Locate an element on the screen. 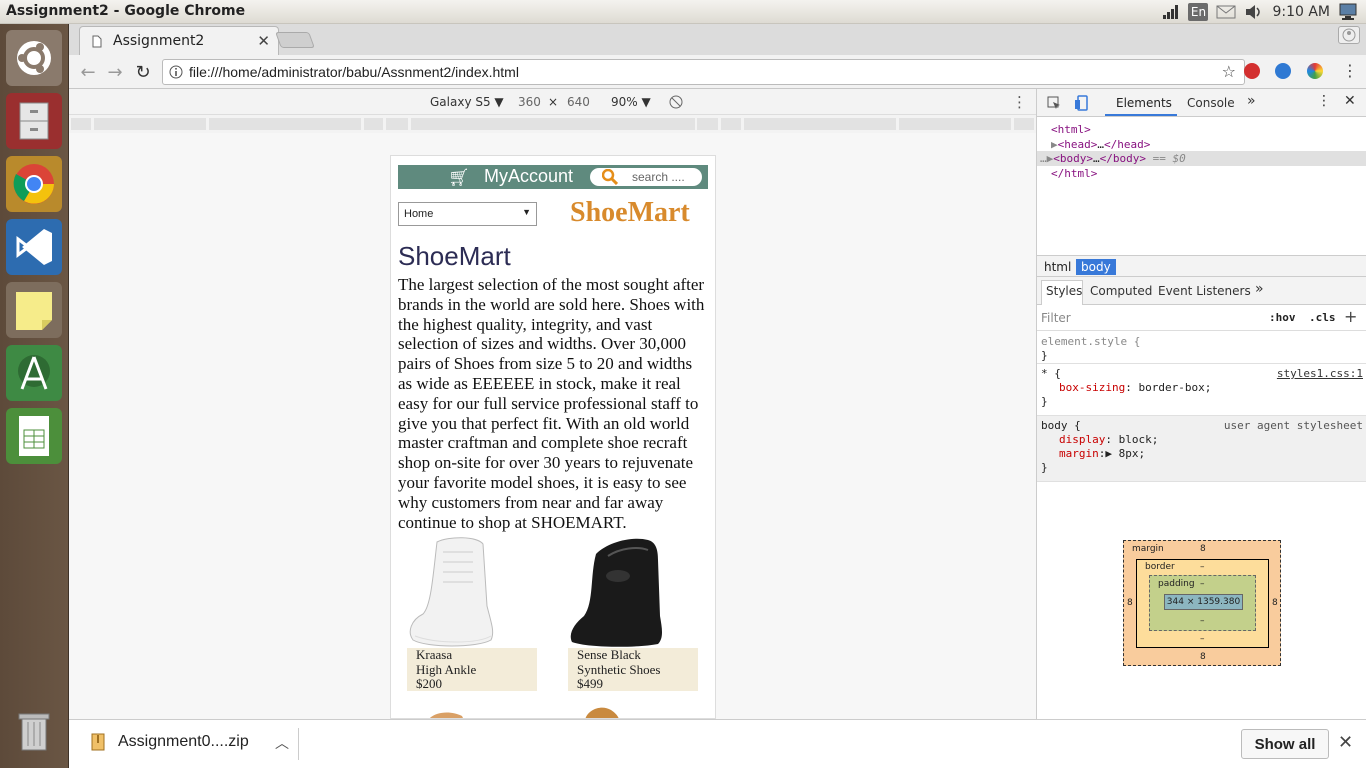 The width and height of the screenshot is (1366, 768). extension-search-icon is located at coordinates (1283, 71).